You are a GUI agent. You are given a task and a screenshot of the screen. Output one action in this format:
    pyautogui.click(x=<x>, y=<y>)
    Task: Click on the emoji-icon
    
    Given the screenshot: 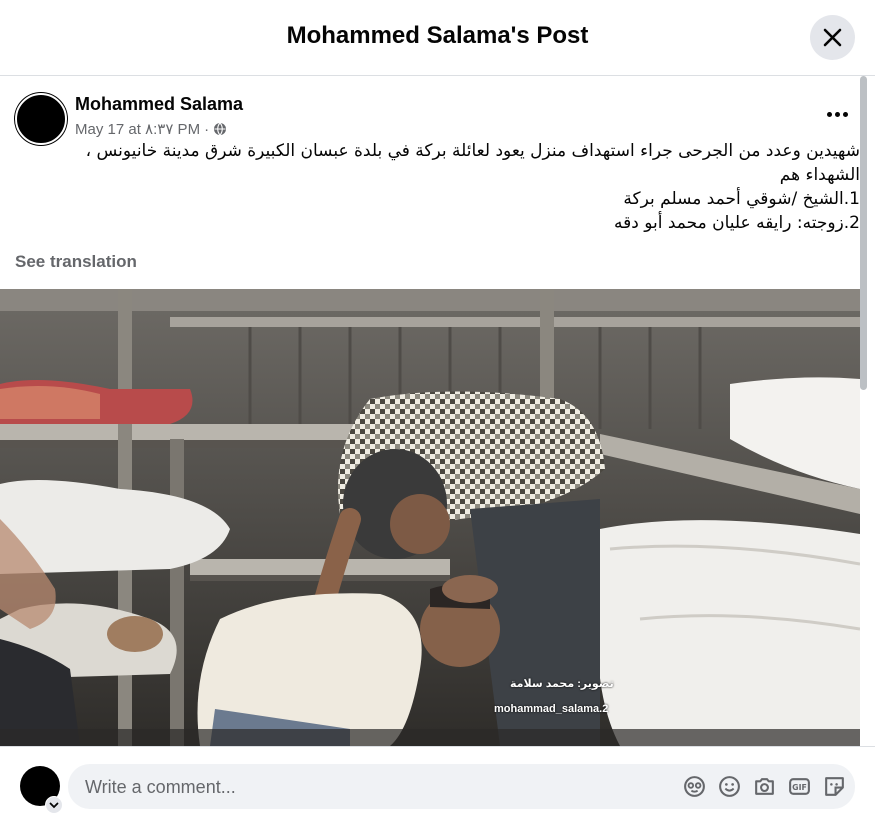 What is the action you would take?
    pyautogui.click(x=729, y=786)
    